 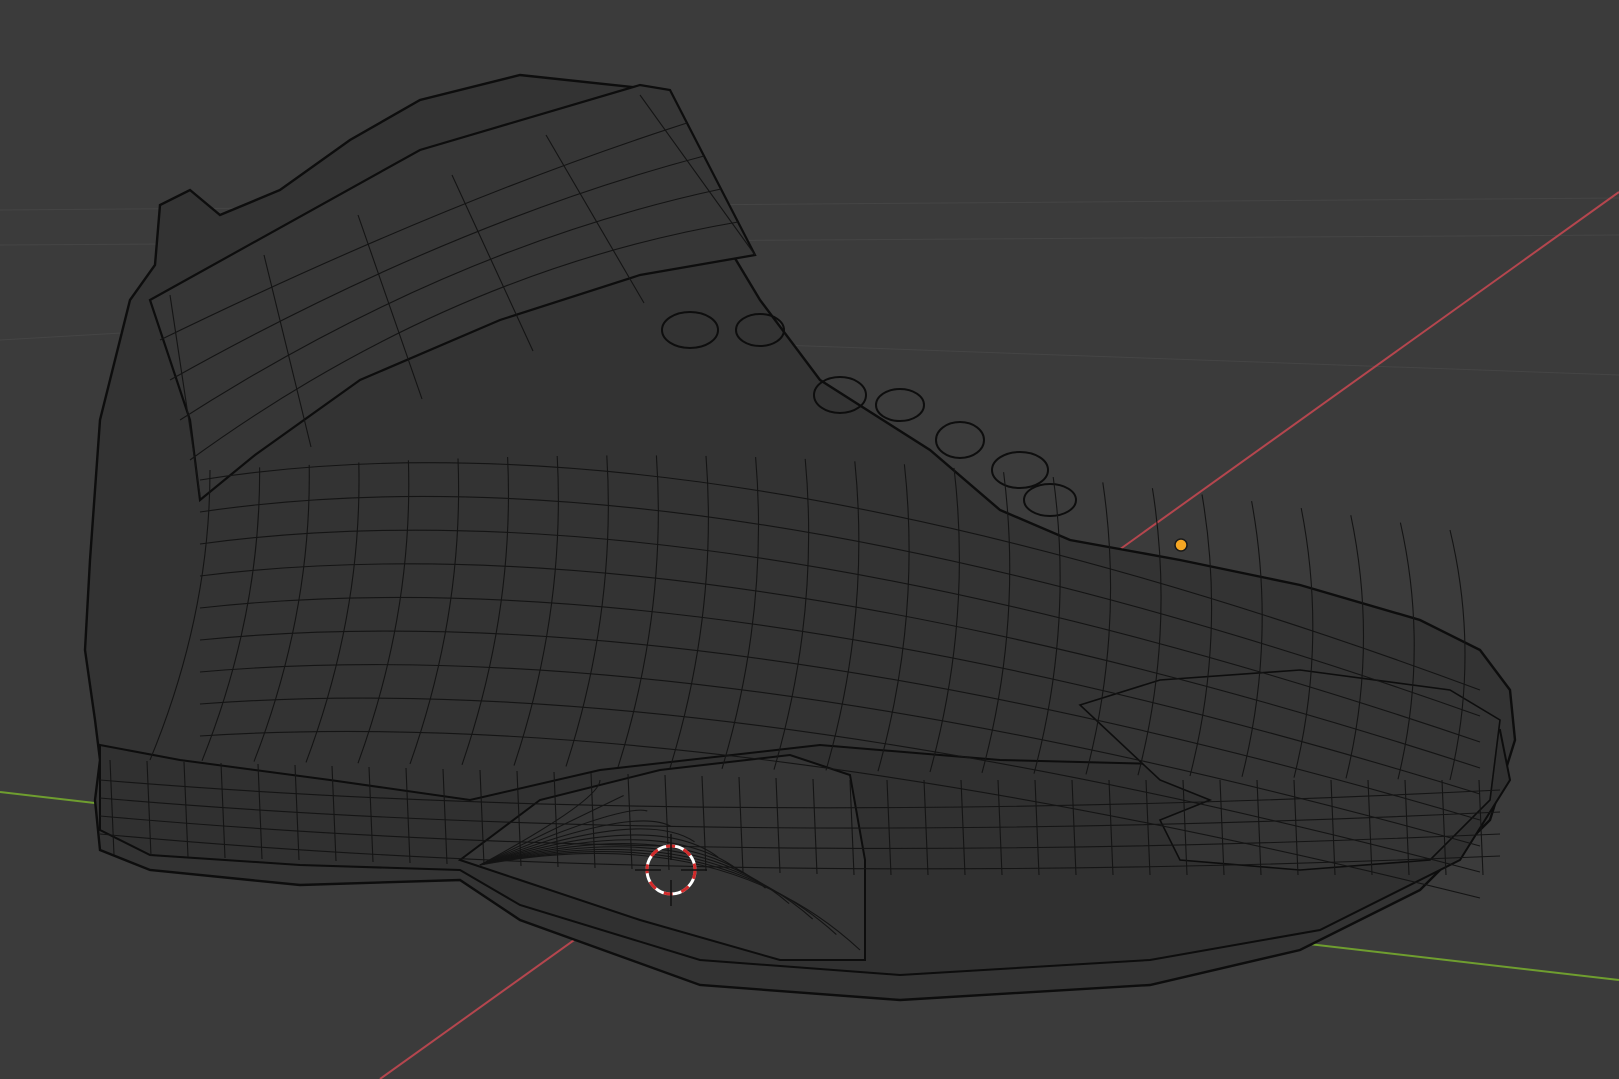 I want to click on object-origin-icon, so click(x=1181, y=545).